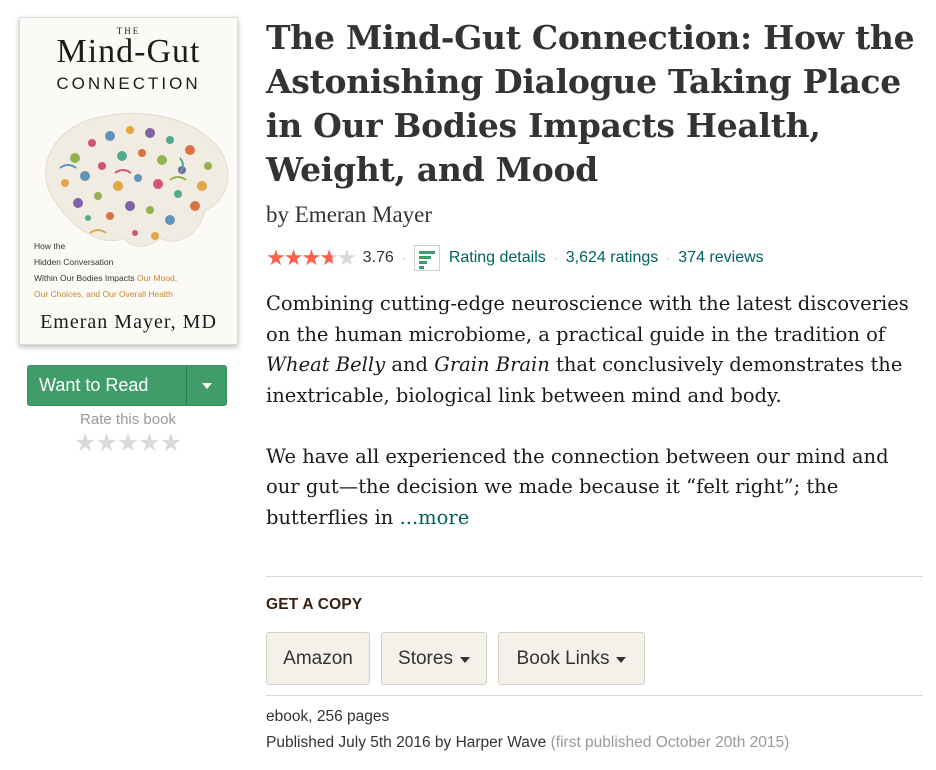 The height and width of the screenshot is (770, 936). What do you see at coordinates (492, 364) in the screenshot?
I see `description-title-ref: Grain Brain` at bounding box center [492, 364].